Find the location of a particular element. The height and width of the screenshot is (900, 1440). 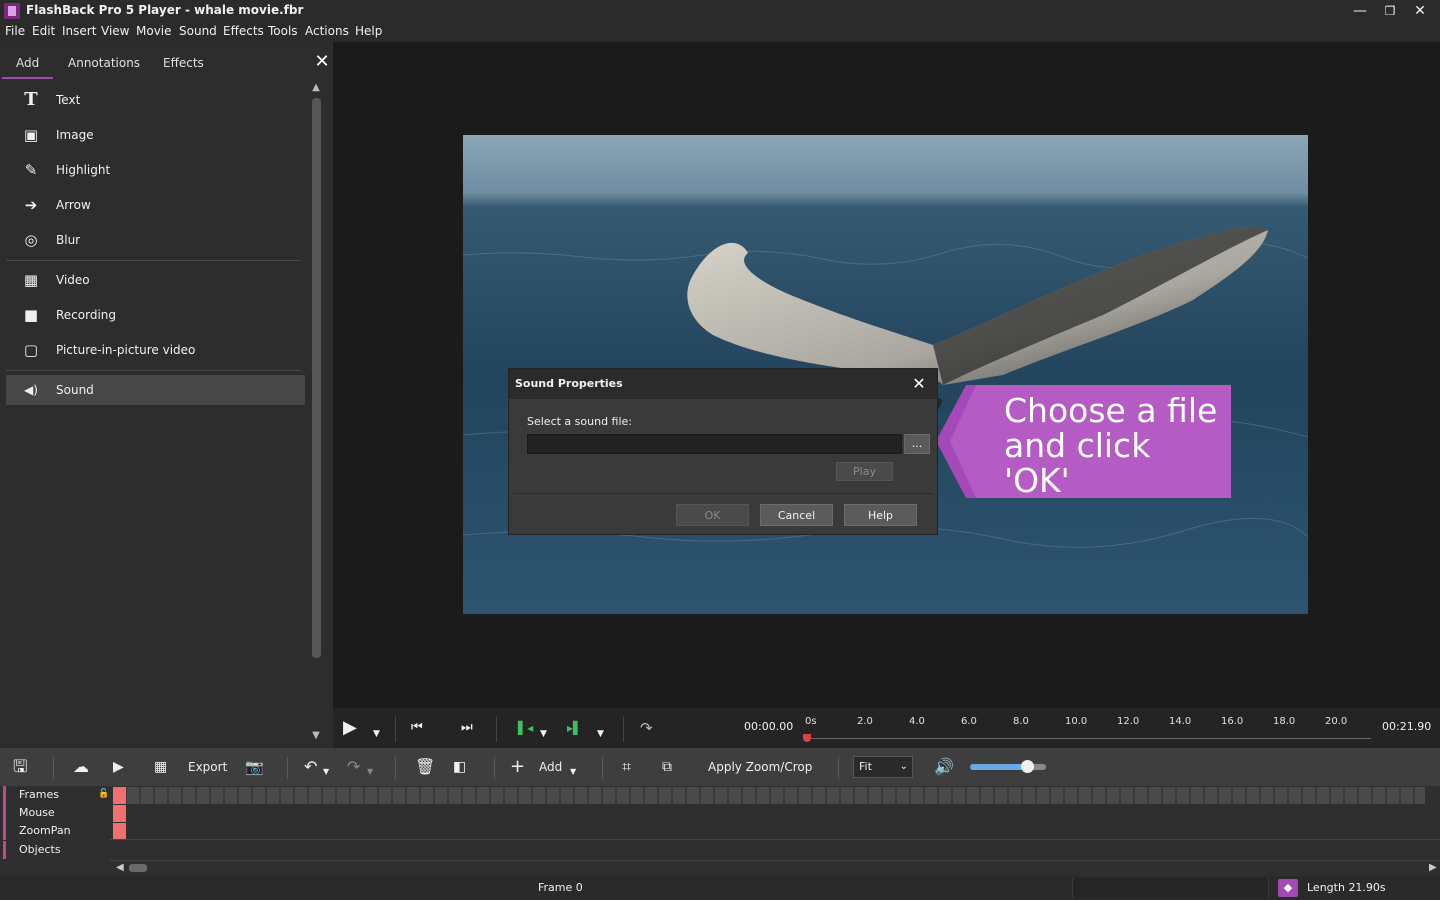

crop-icon: ⌗ is located at coordinates (626, 767).